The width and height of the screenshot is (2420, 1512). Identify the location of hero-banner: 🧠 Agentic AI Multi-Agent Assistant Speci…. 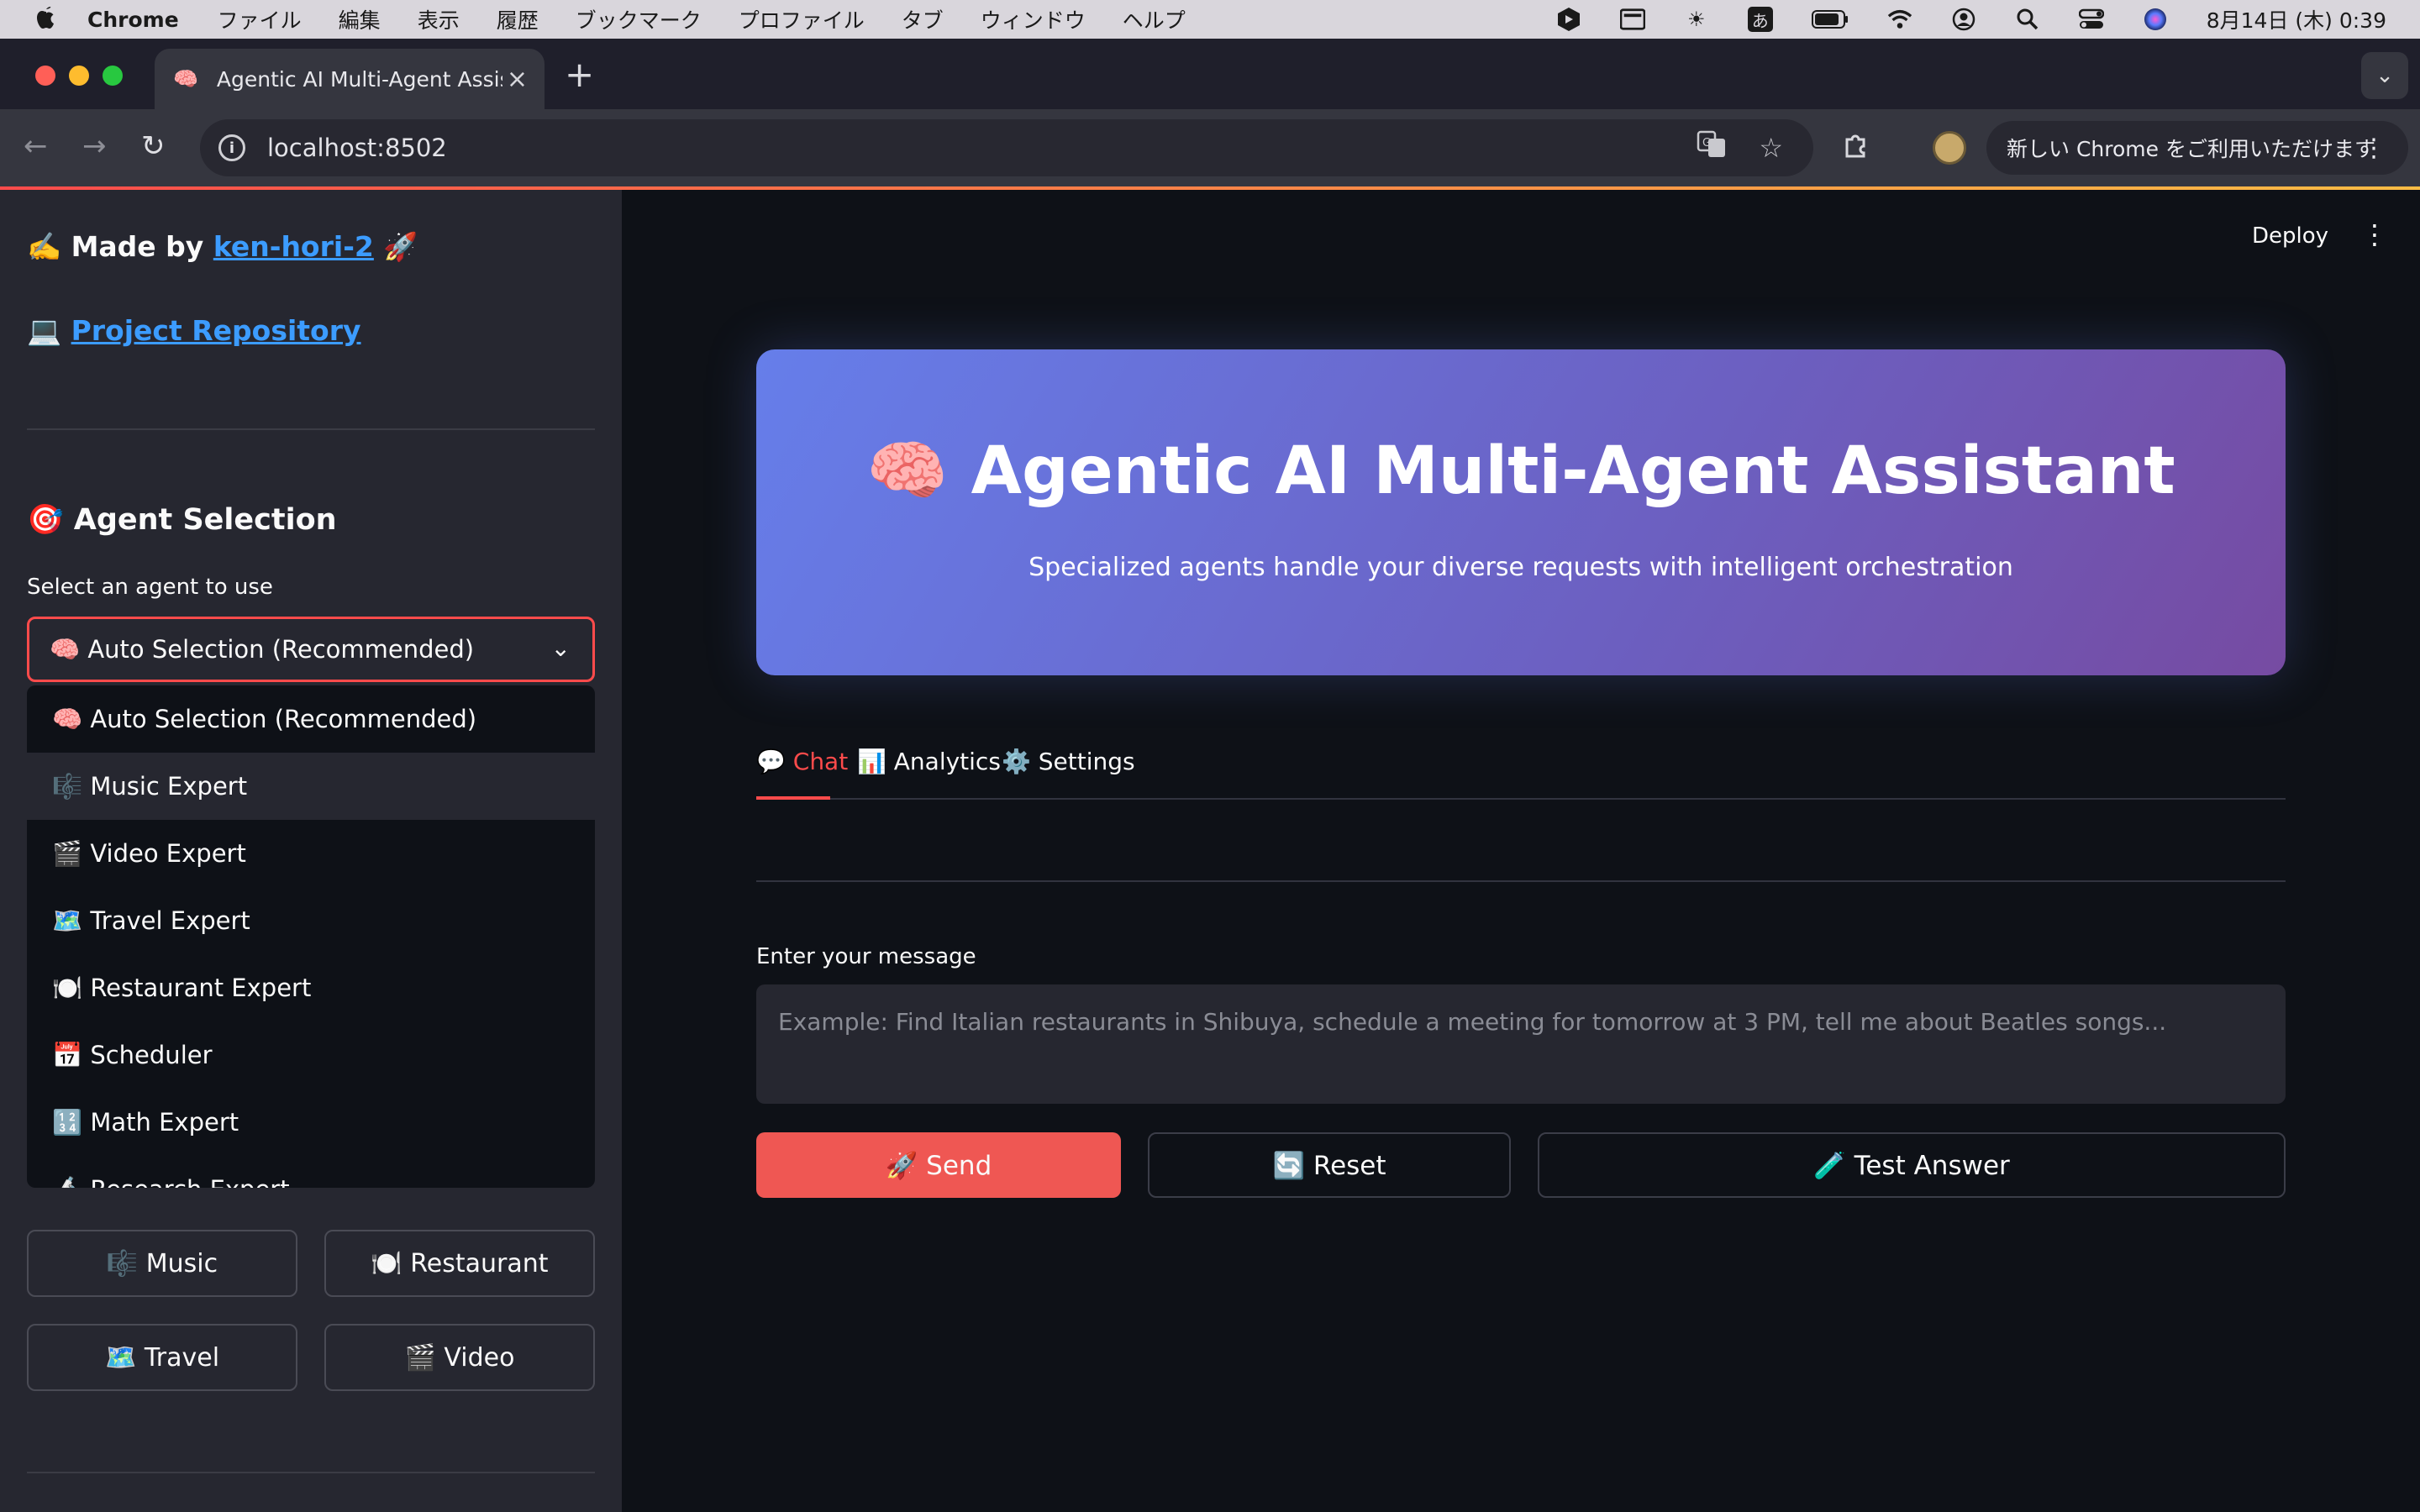
(1521, 512).